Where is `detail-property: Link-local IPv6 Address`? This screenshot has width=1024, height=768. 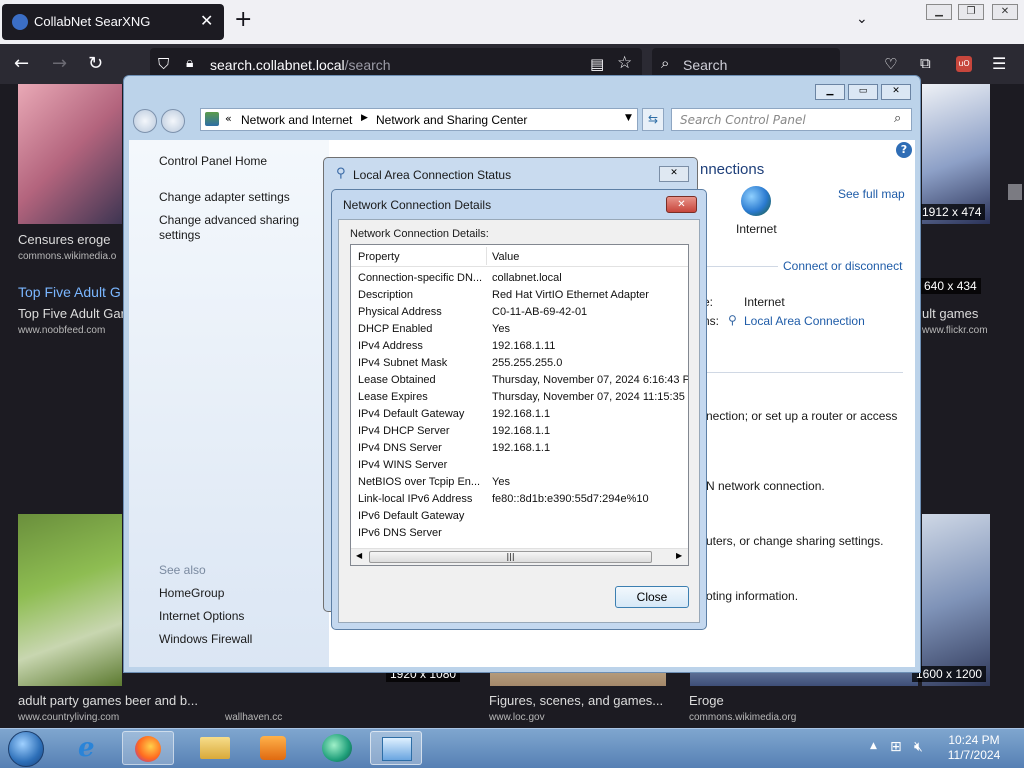
detail-property: Link-local IPv6 Address is located at coordinates (415, 499).